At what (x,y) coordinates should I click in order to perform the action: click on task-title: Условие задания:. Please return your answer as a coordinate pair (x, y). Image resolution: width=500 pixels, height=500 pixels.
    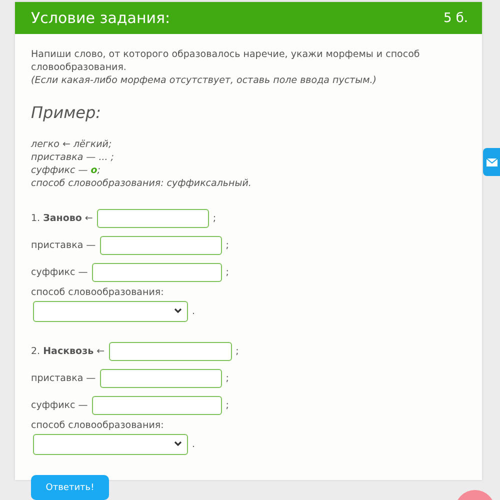
    Looking at the image, I should click on (100, 18).